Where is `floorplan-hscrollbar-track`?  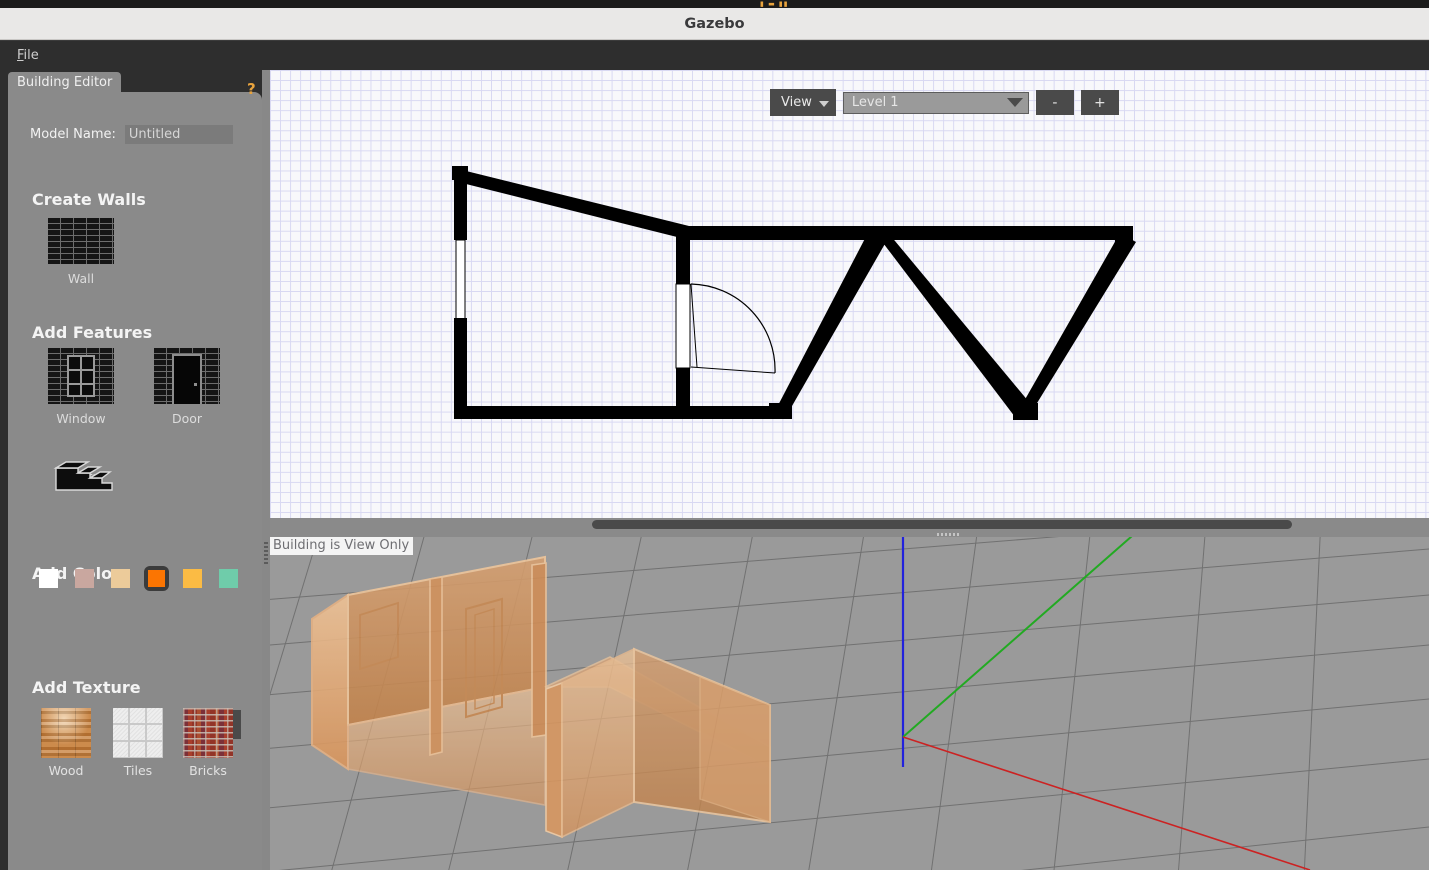 floorplan-hscrollbar-track is located at coordinates (849, 524).